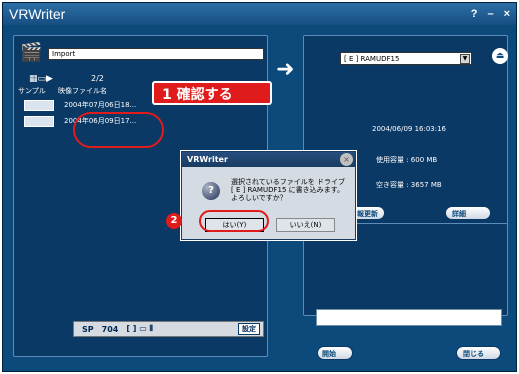 Image resolution: width=519 pixels, height=374 pixels. What do you see at coordinates (97, 78) in the screenshot?
I see `file-count: 2/2` at bounding box center [97, 78].